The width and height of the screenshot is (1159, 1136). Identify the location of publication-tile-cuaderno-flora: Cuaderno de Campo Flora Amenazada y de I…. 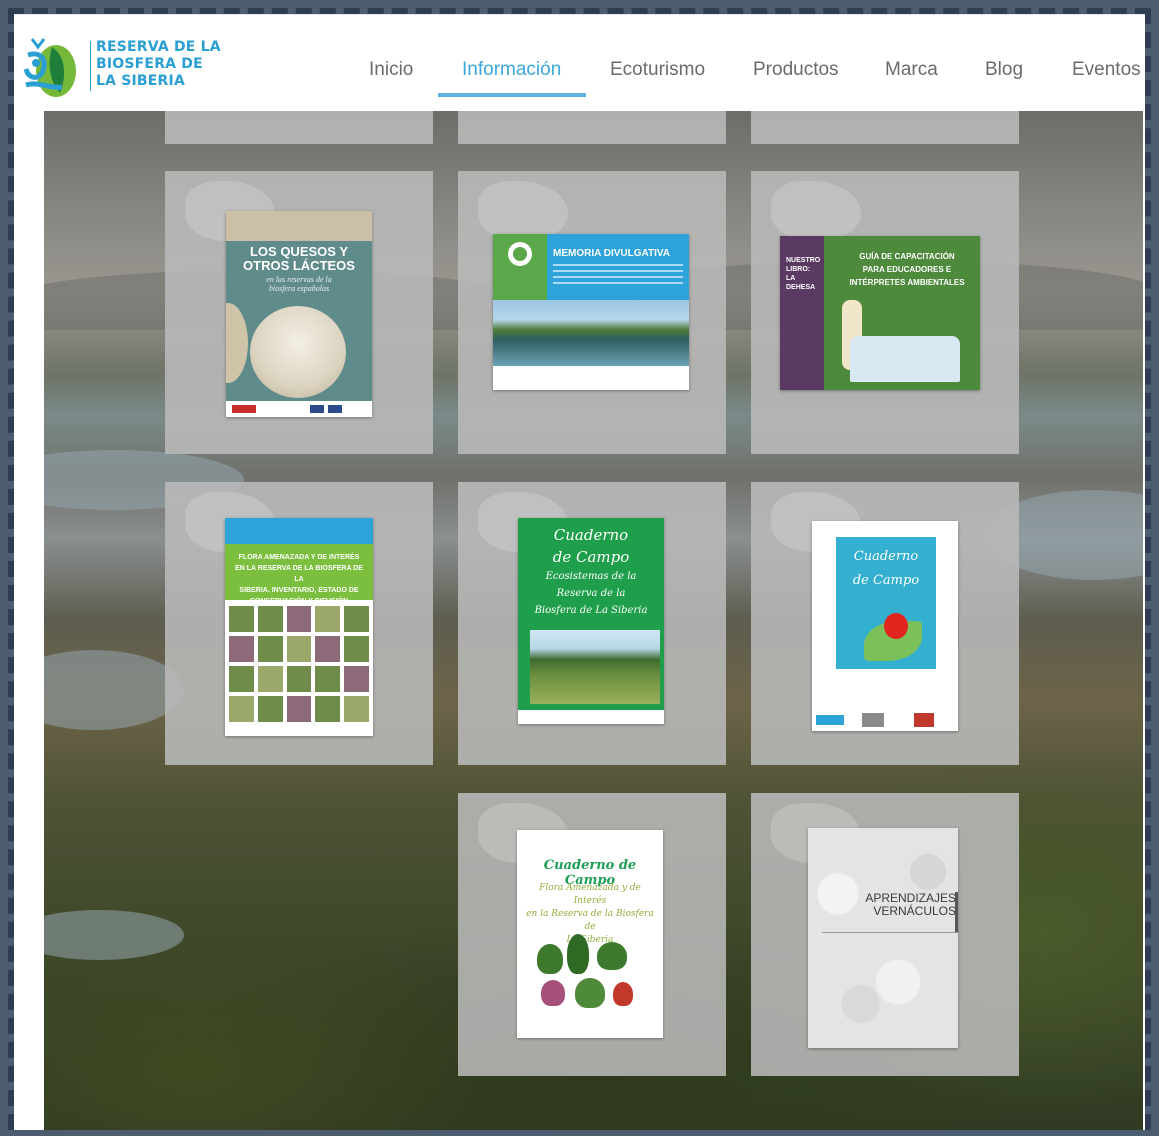
(592, 934).